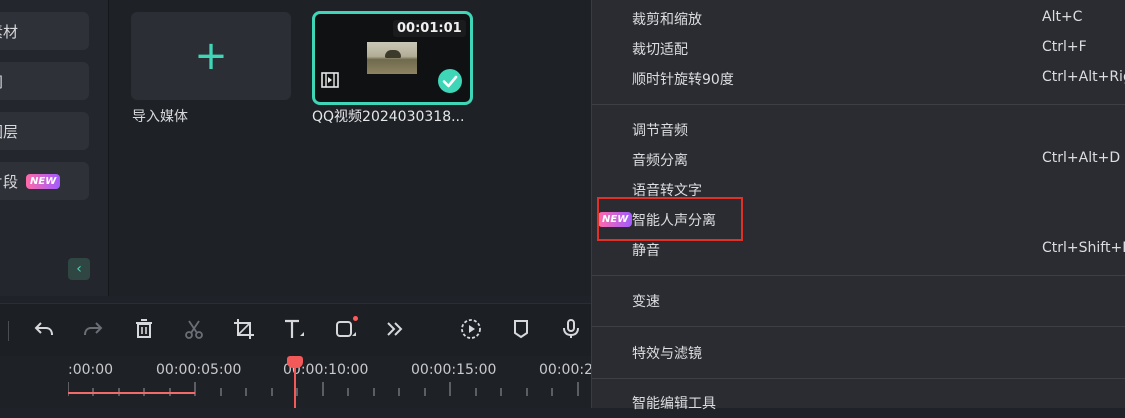  I want to click on crop-icon, so click(244, 329).